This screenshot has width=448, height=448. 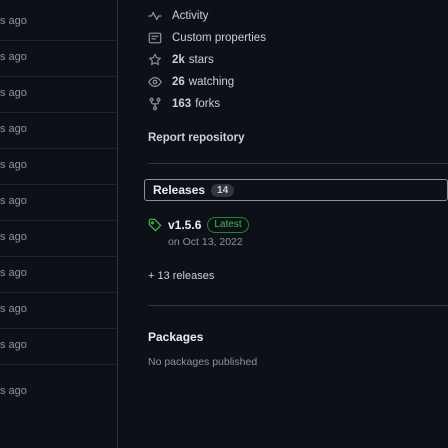 I want to click on stars-count: 2k, so click(x=178, y=60).